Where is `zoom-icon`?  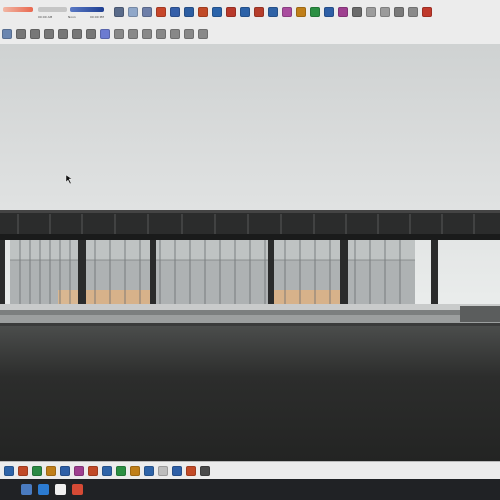
zoom-icon is located at coordinates (357, 12).